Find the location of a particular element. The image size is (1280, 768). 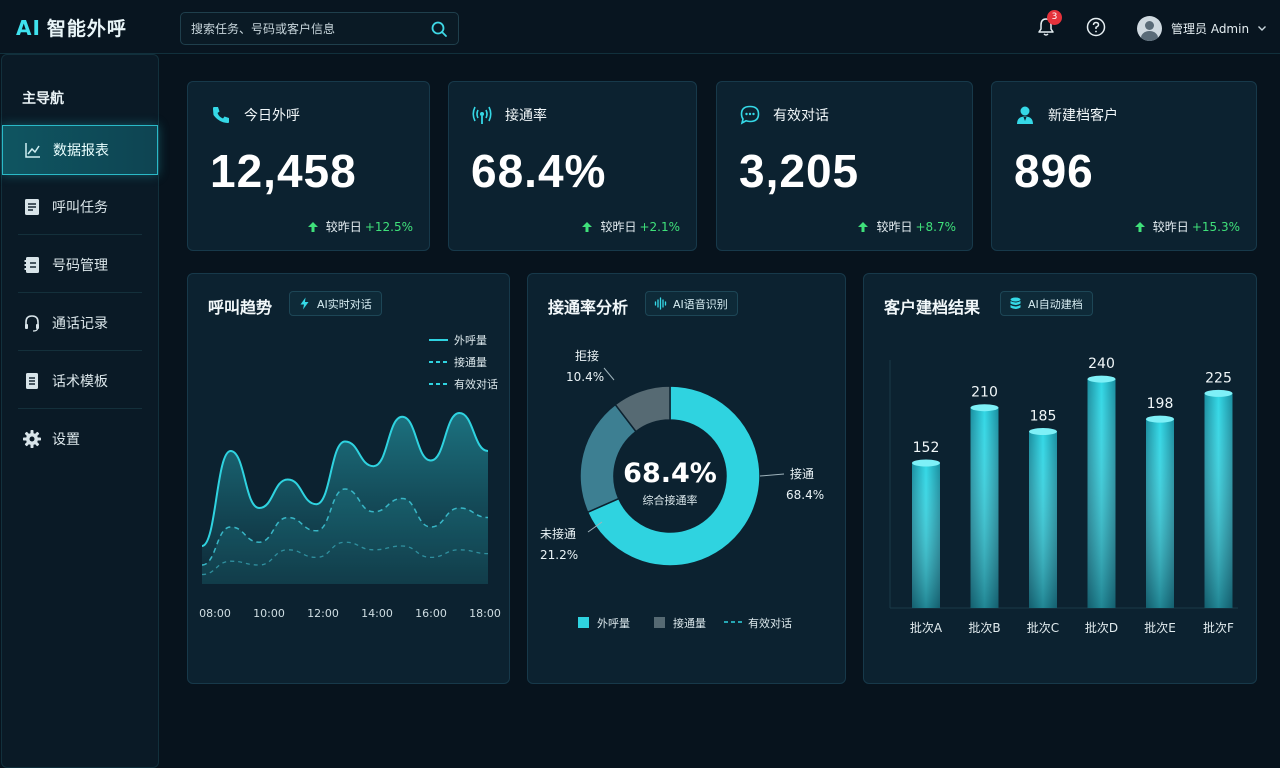

app-logo: AI 智能外呼 is located at coordinates (71, 28).